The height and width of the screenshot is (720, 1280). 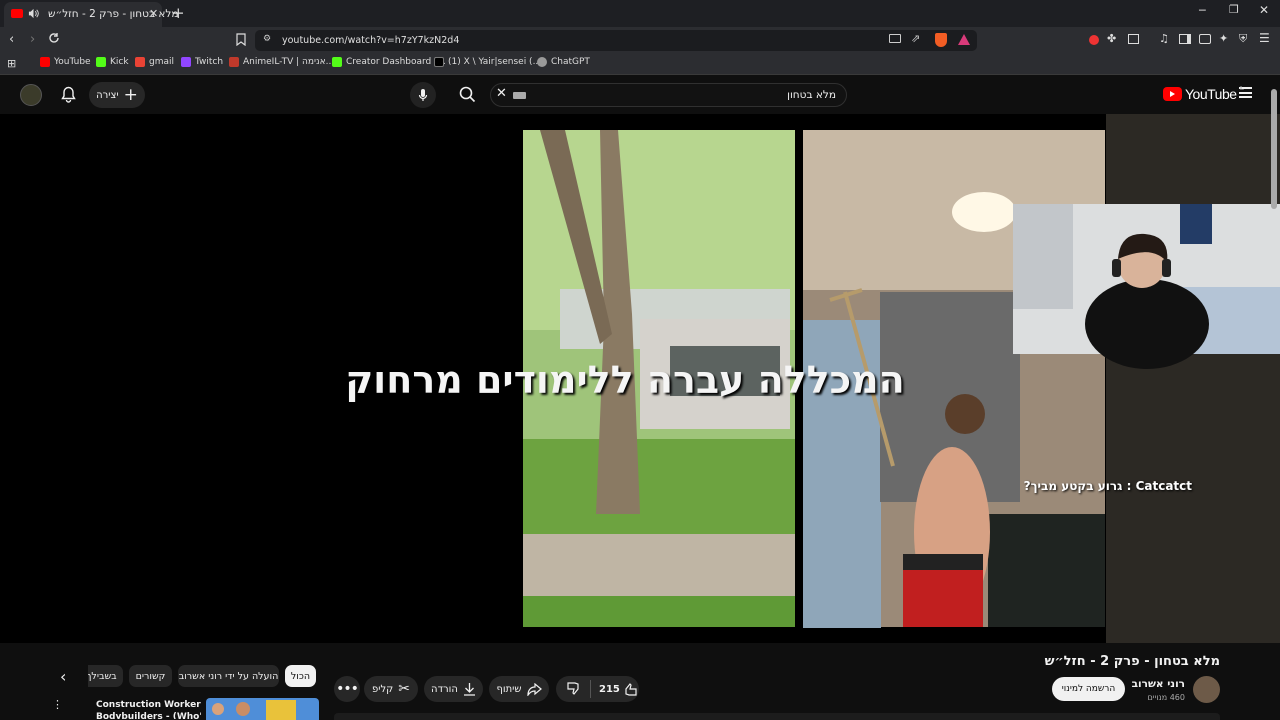 I want to click on tab-title: מלא בטחון - פרק 2 - חזל״ש, so click(x=113, y=14).